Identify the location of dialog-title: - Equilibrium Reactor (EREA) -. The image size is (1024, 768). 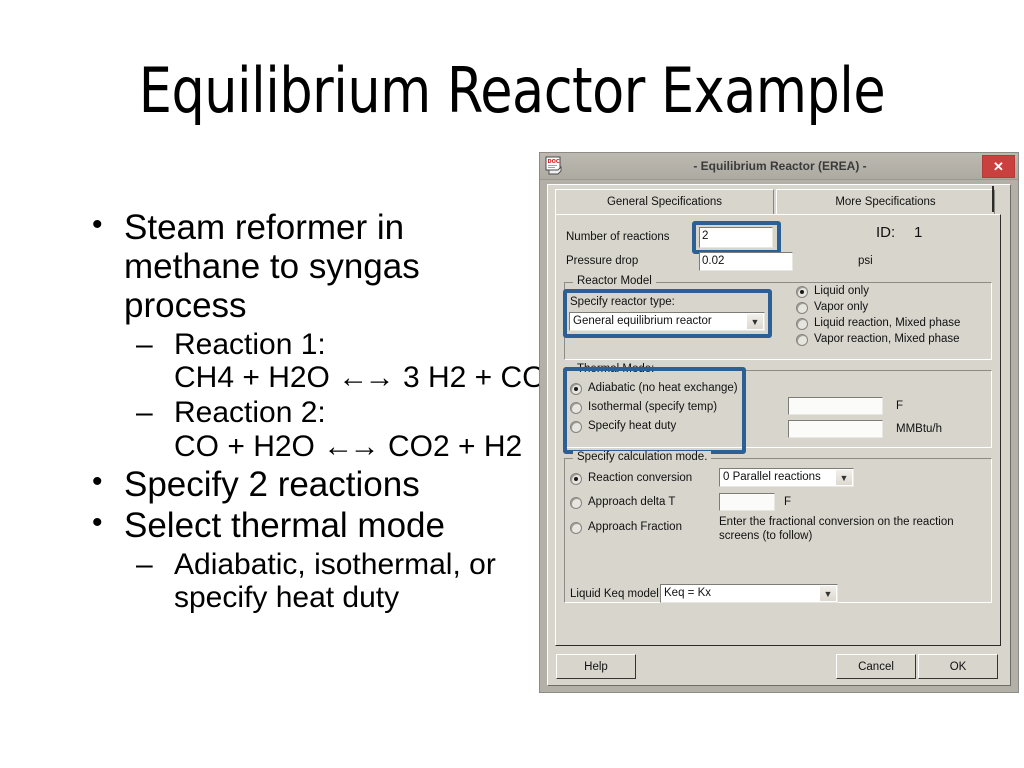
(780, 166).